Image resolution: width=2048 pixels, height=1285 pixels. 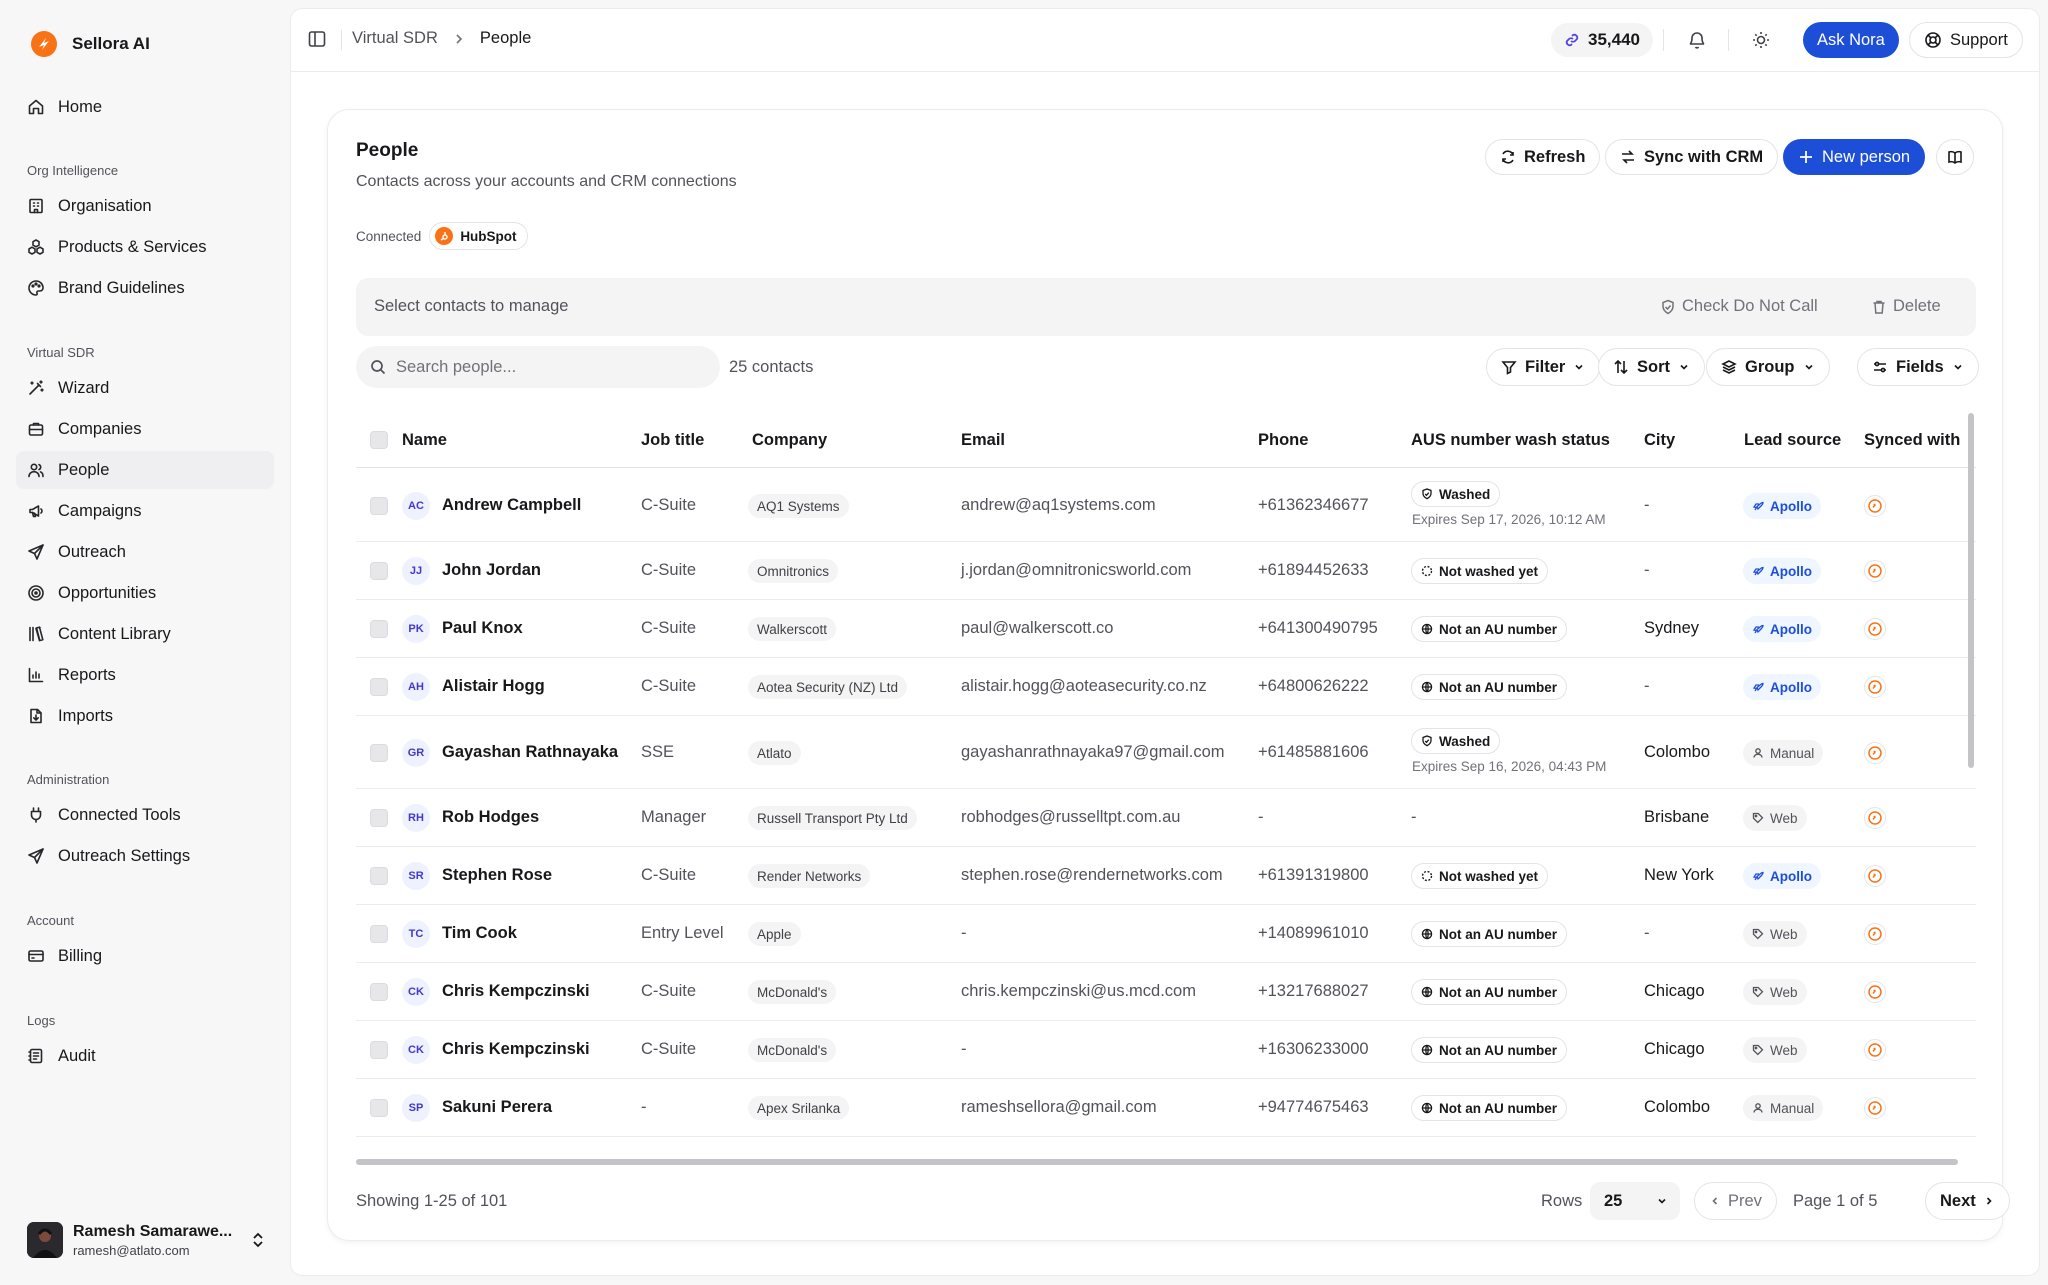 What do you see at coordinates (147, 1240) in the screenshot?
I see `user-menu: Ramesh Samarawe... ramesh@atlato.com` at bounding box center [147, 1240].